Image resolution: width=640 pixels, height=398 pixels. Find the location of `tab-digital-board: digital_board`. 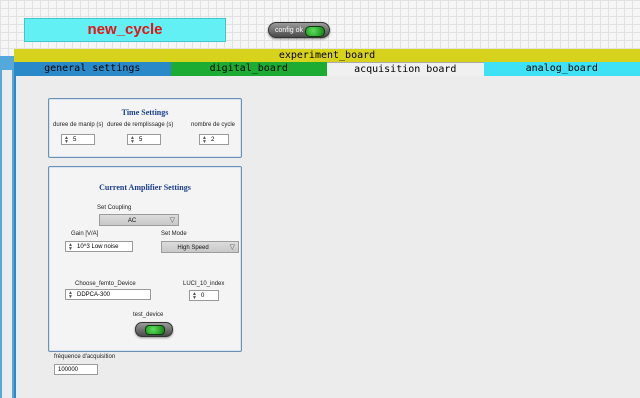

tab-digital-board: digital_board is located at coordinates (248, 69).